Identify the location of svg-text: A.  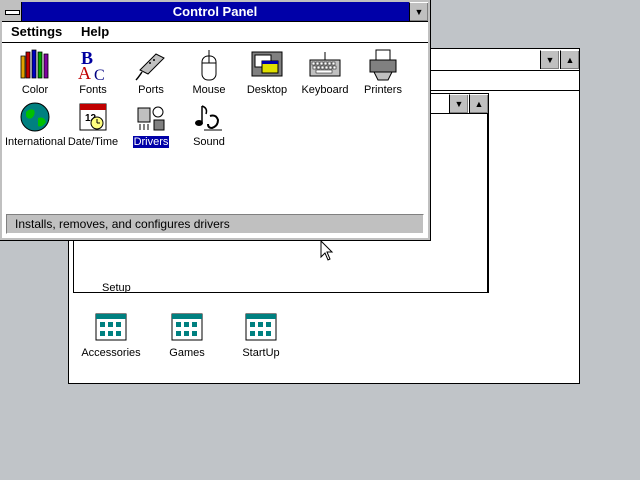
(84, 72).